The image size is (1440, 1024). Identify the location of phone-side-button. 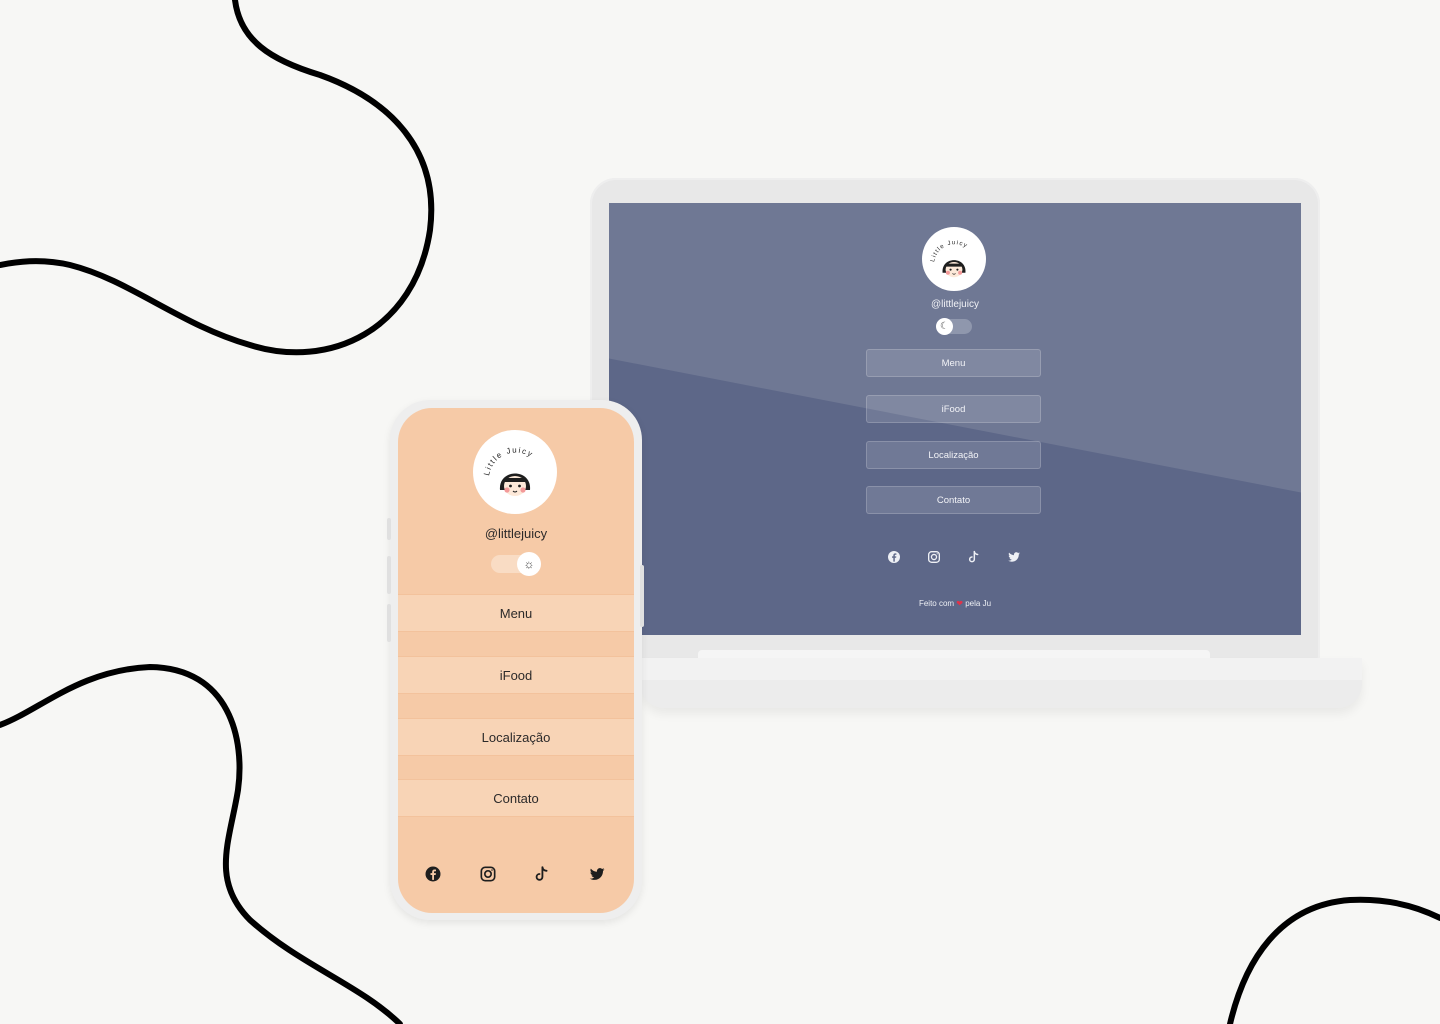
(389, 529).